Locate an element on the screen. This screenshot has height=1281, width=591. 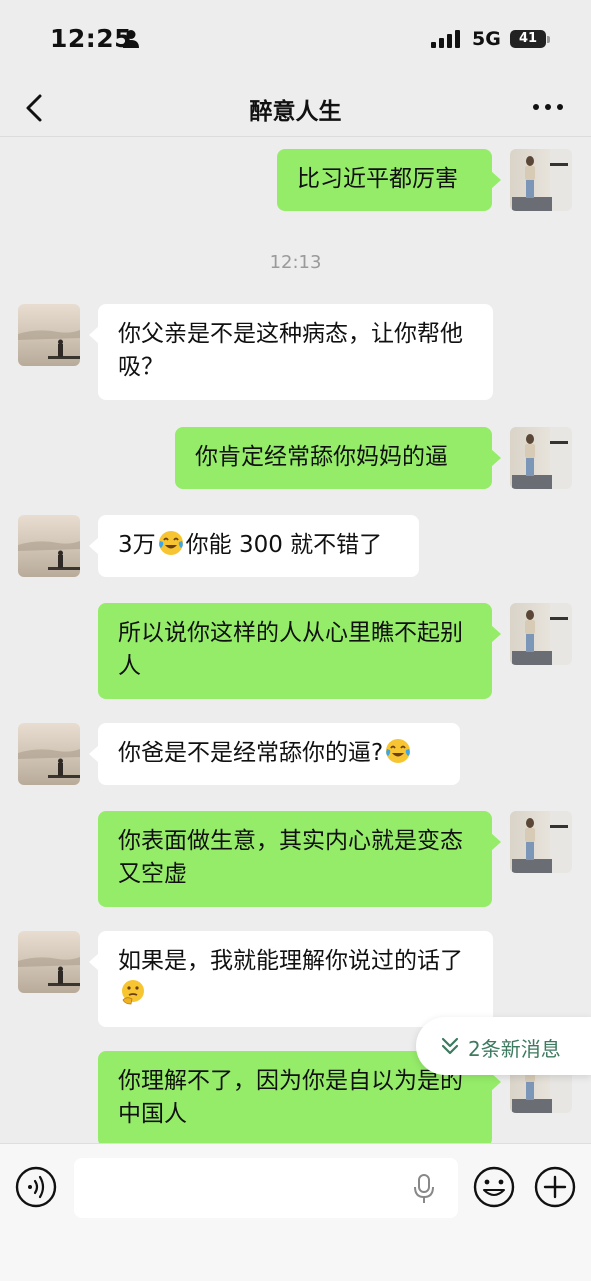
network-label: 5G is located at coordinates (486, 39).